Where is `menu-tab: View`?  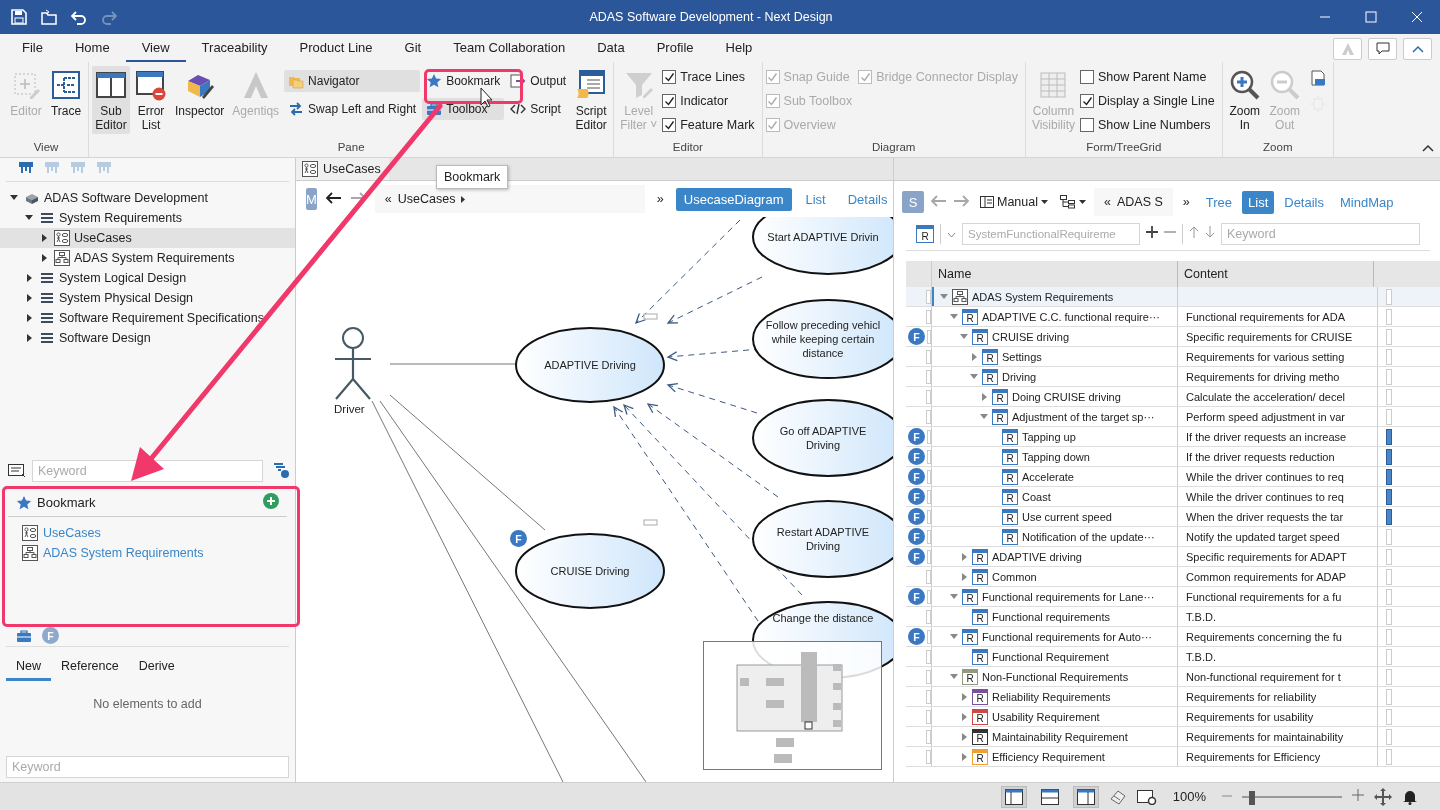 menu-tab: View is located at coordinates (155, 48).